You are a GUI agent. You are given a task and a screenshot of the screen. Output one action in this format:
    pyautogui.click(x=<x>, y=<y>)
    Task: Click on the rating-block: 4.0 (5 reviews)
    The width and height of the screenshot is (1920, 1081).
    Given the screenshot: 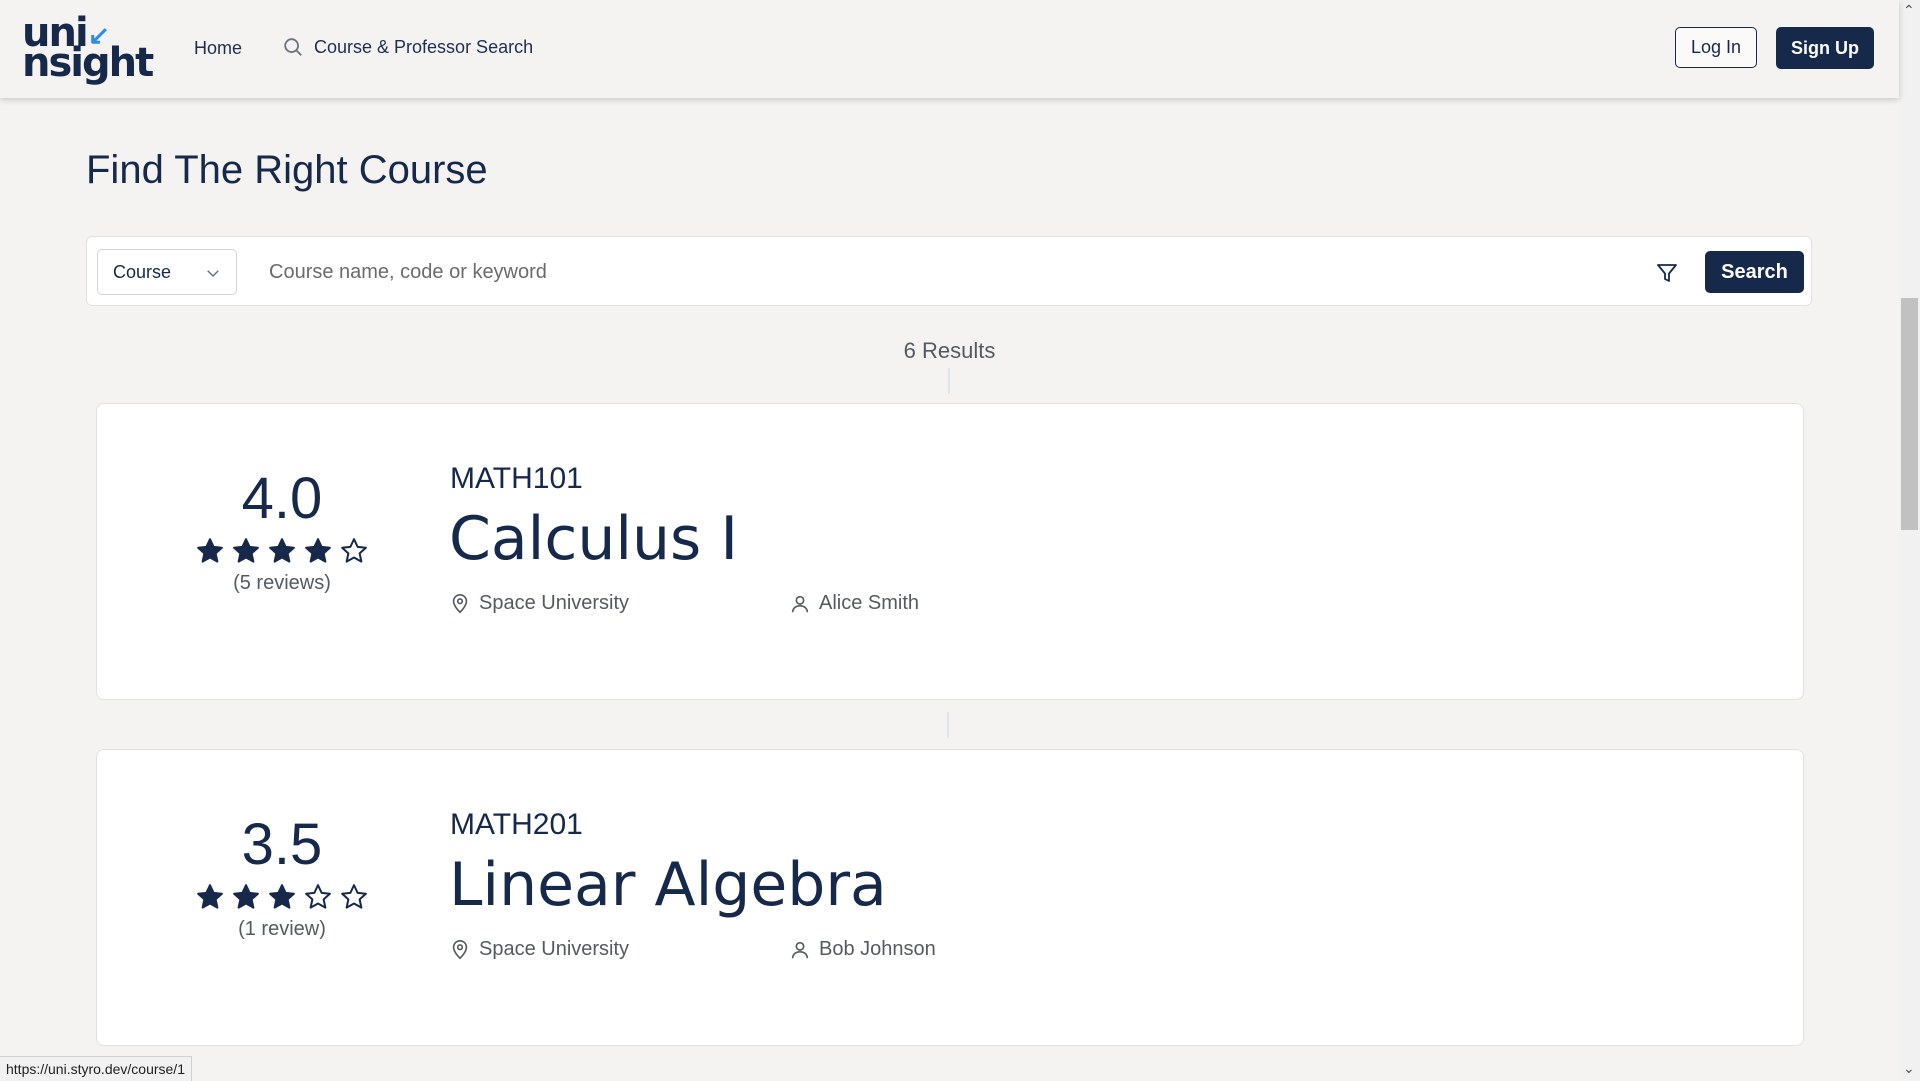 What is the action you would take?
    pyautogui.click(x=282, y=530)
    